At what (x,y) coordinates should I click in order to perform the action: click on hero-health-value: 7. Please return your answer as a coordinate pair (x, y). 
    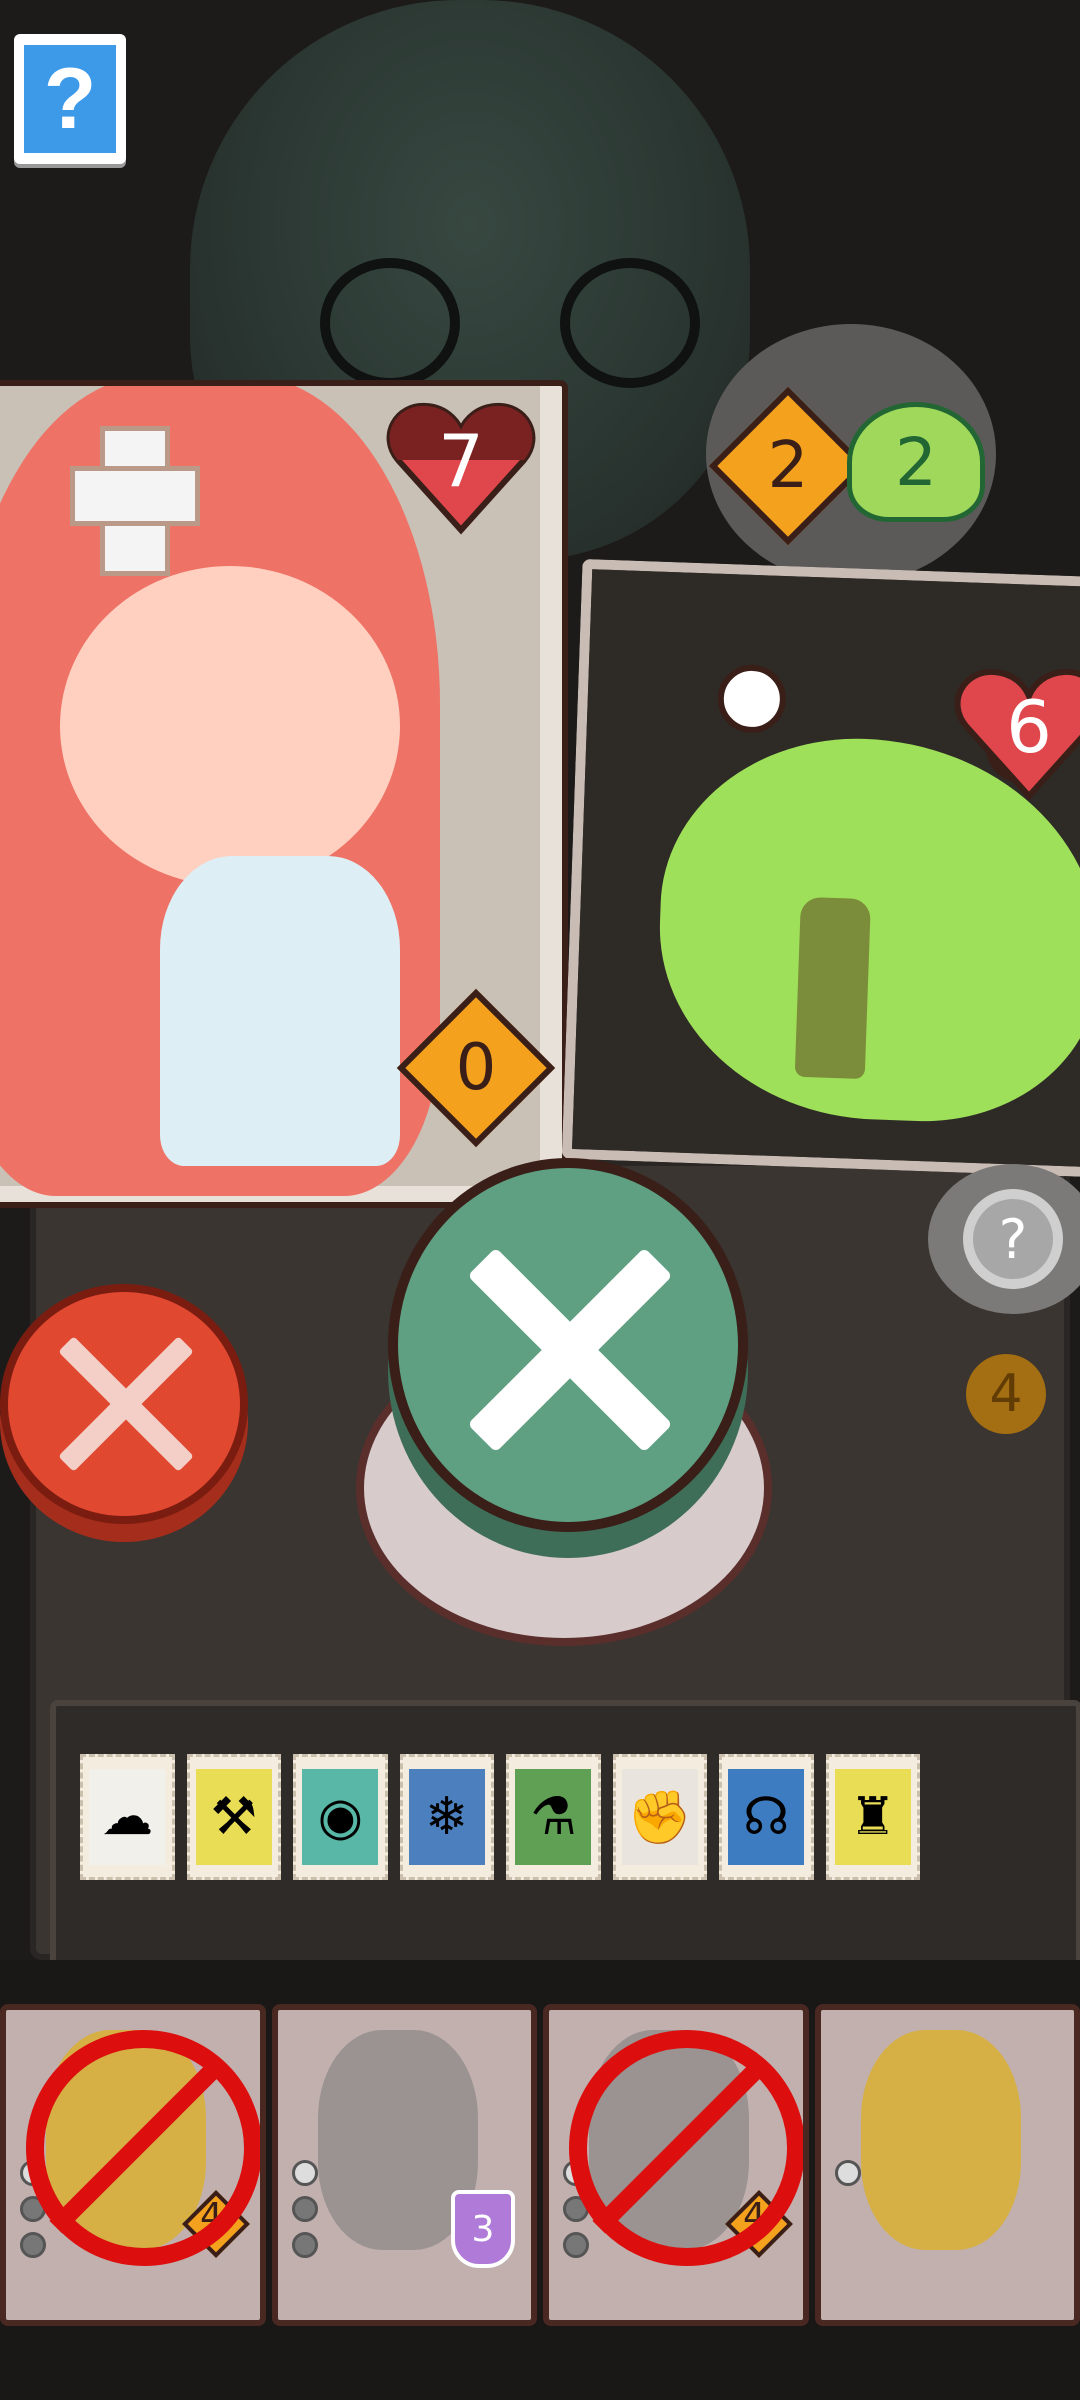
    Looking at the image, I should click on (461, 461).